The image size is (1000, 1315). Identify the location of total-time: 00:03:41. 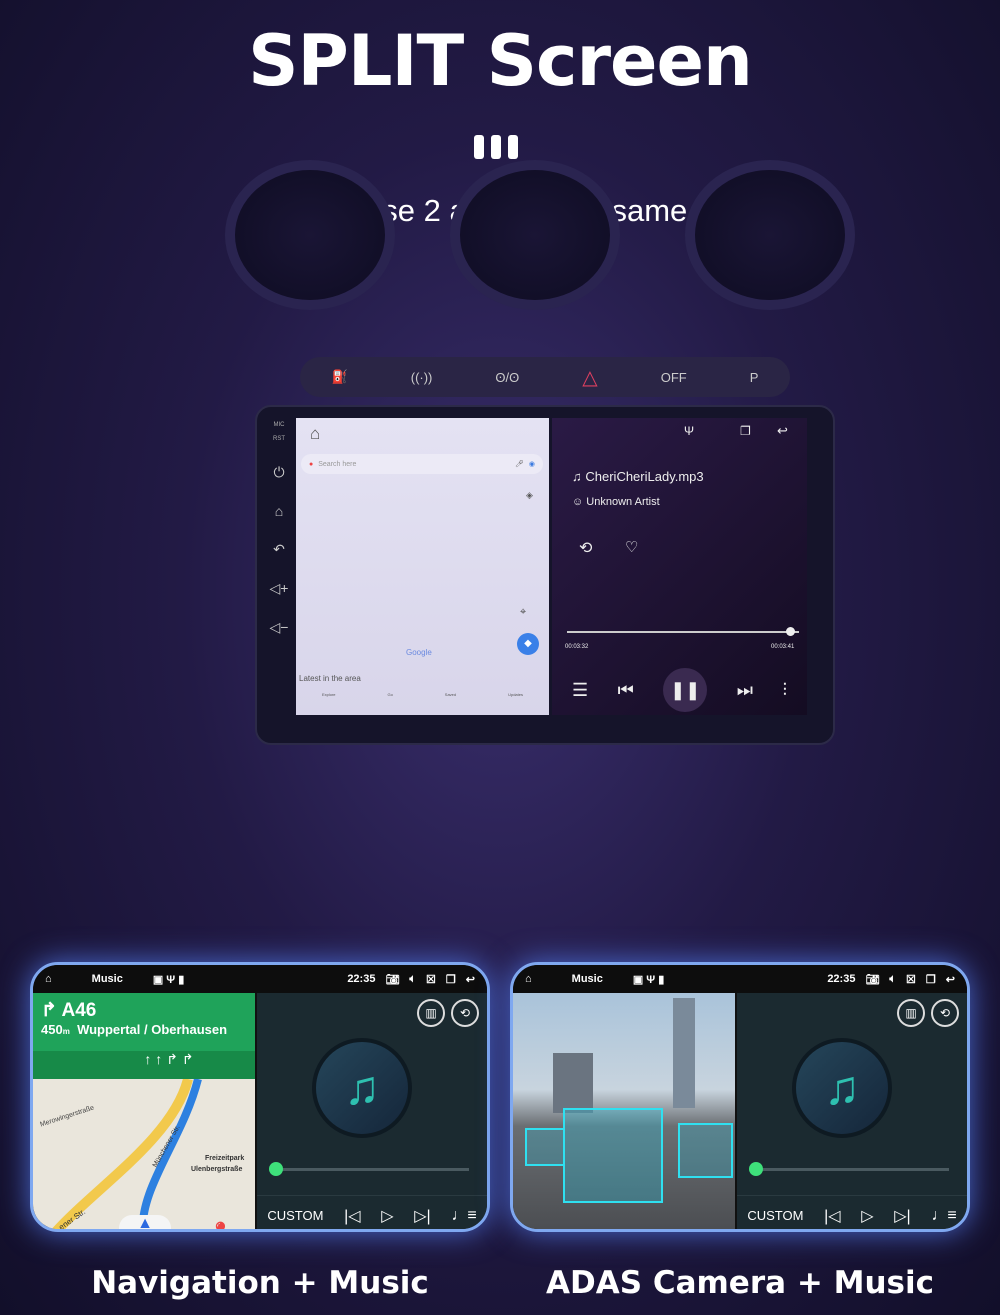
(783, 647).